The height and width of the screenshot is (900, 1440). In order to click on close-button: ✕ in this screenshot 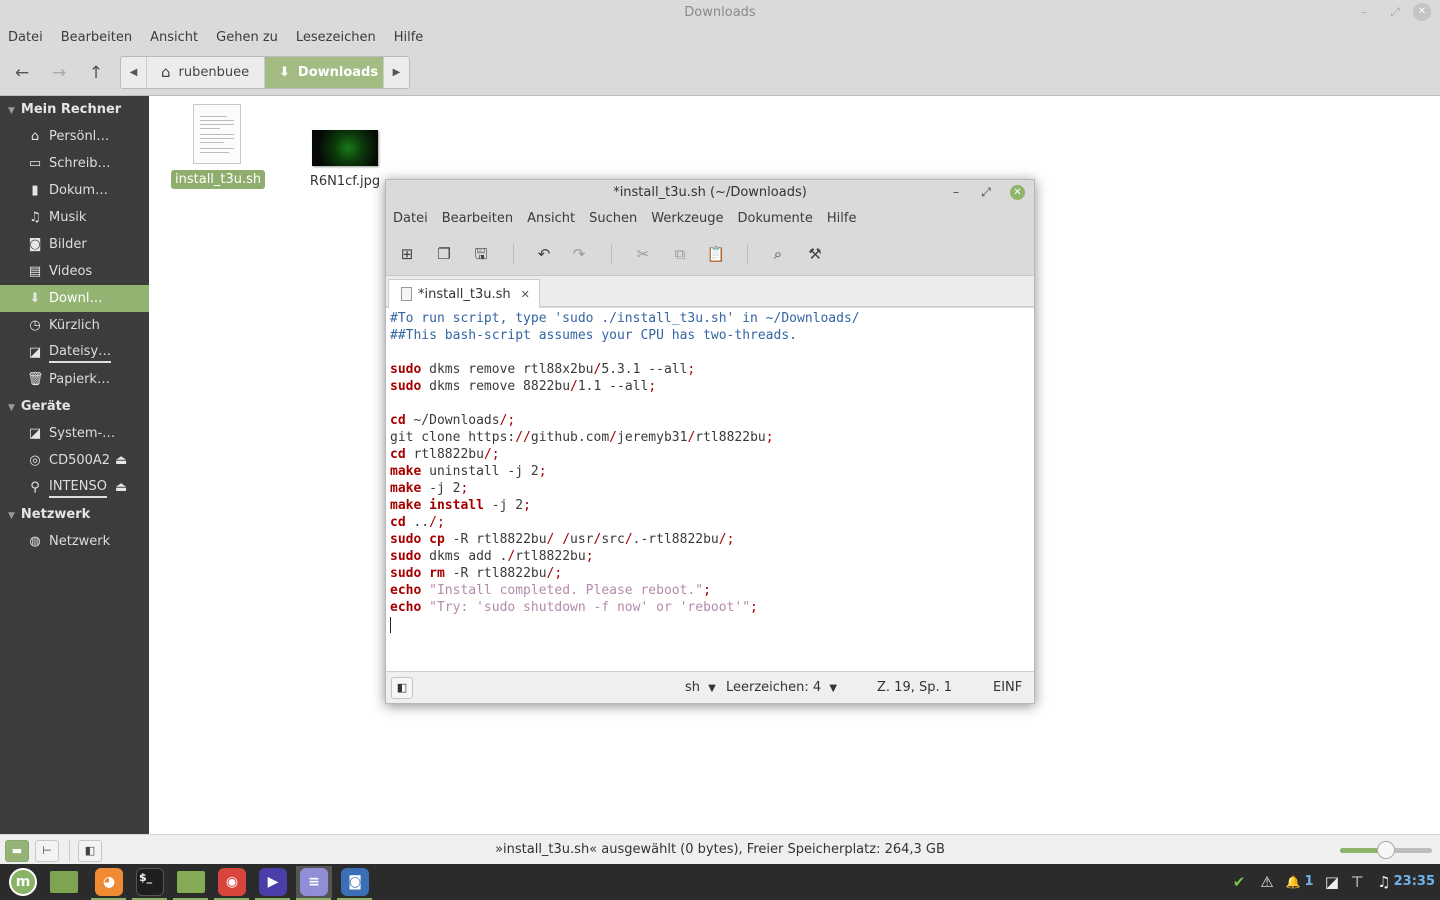, I will do `click(1422, 12)`.